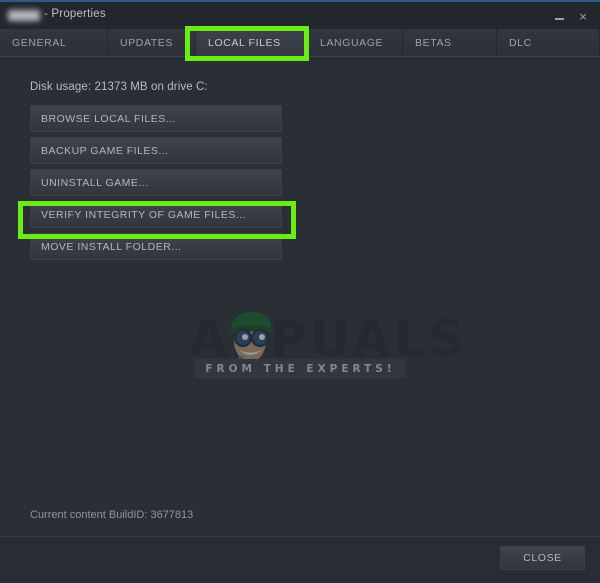 This screenshot has width=600, height=583. Describe the element at coordinates (119, 87) in the screenshot. I see `disk-usage-text: Disk usage: 21373 MB on drive C:` at that location.